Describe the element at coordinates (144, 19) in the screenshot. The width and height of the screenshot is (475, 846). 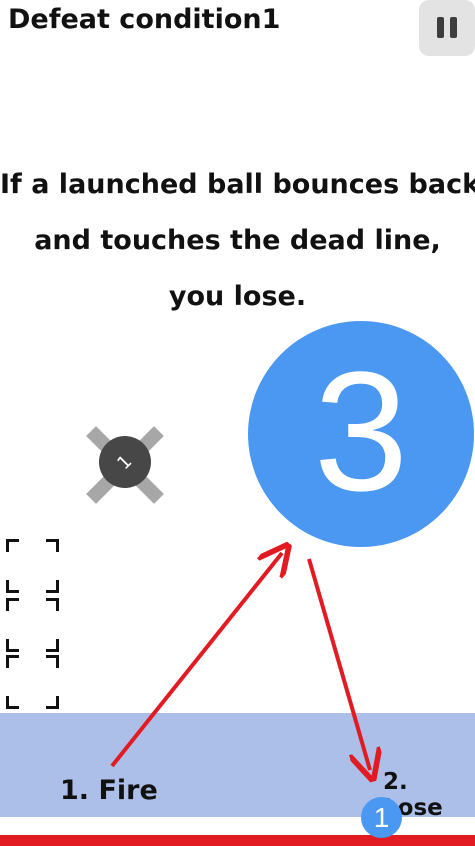
I see `page-title: Defeat condition1` at that location.